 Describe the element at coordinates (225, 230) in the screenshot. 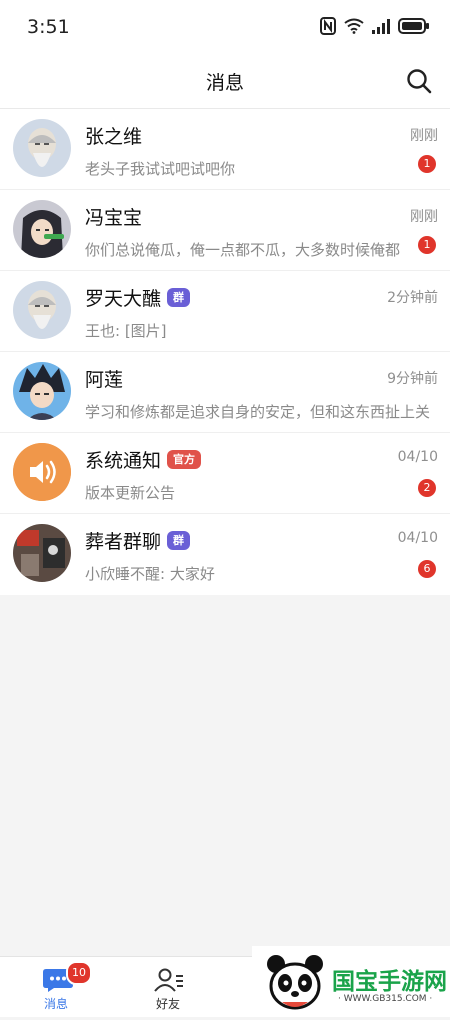

I see `conversation-item: 冯宝宝 你们总说俺瓜，俺一点都不瓜，大多数时候俺都 刚刚 1` at that location.